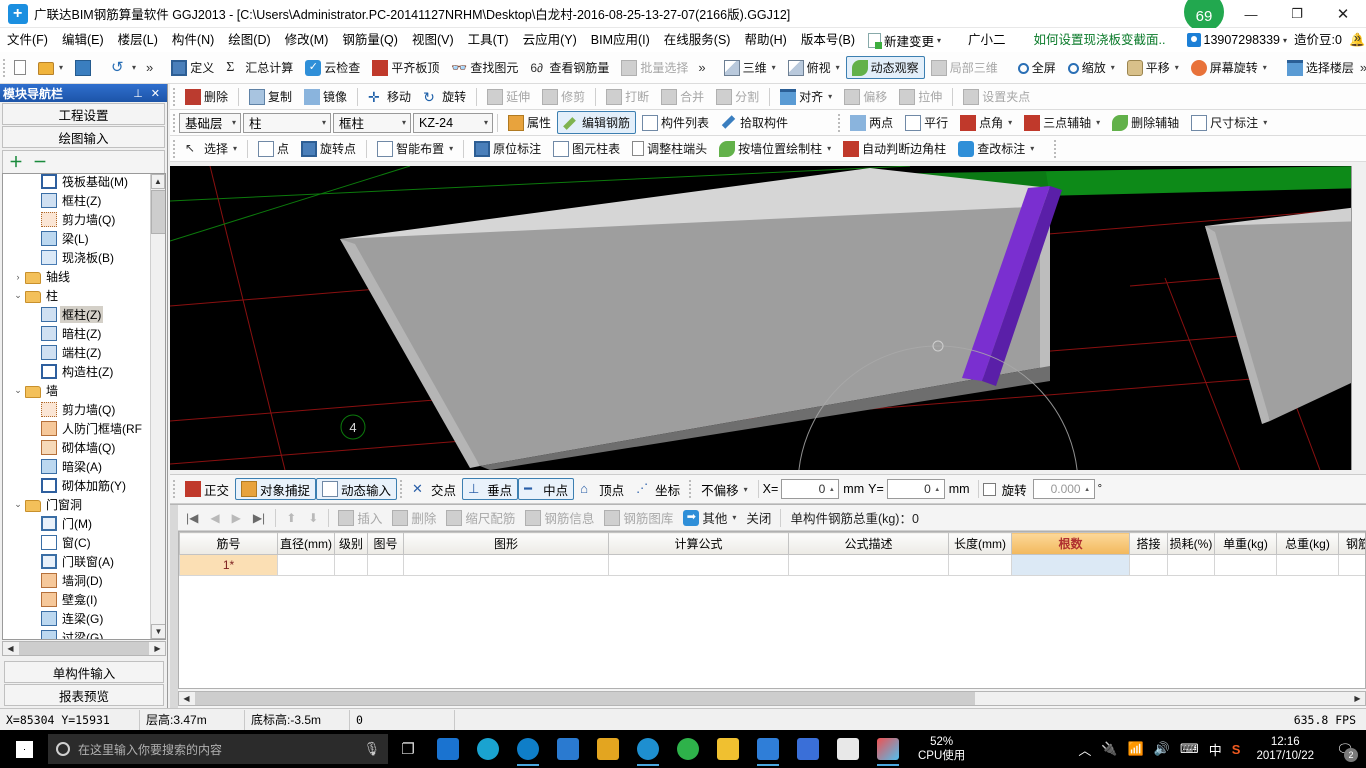  I want to click on tree-expander-icon: ⌄, so click(18, 295).